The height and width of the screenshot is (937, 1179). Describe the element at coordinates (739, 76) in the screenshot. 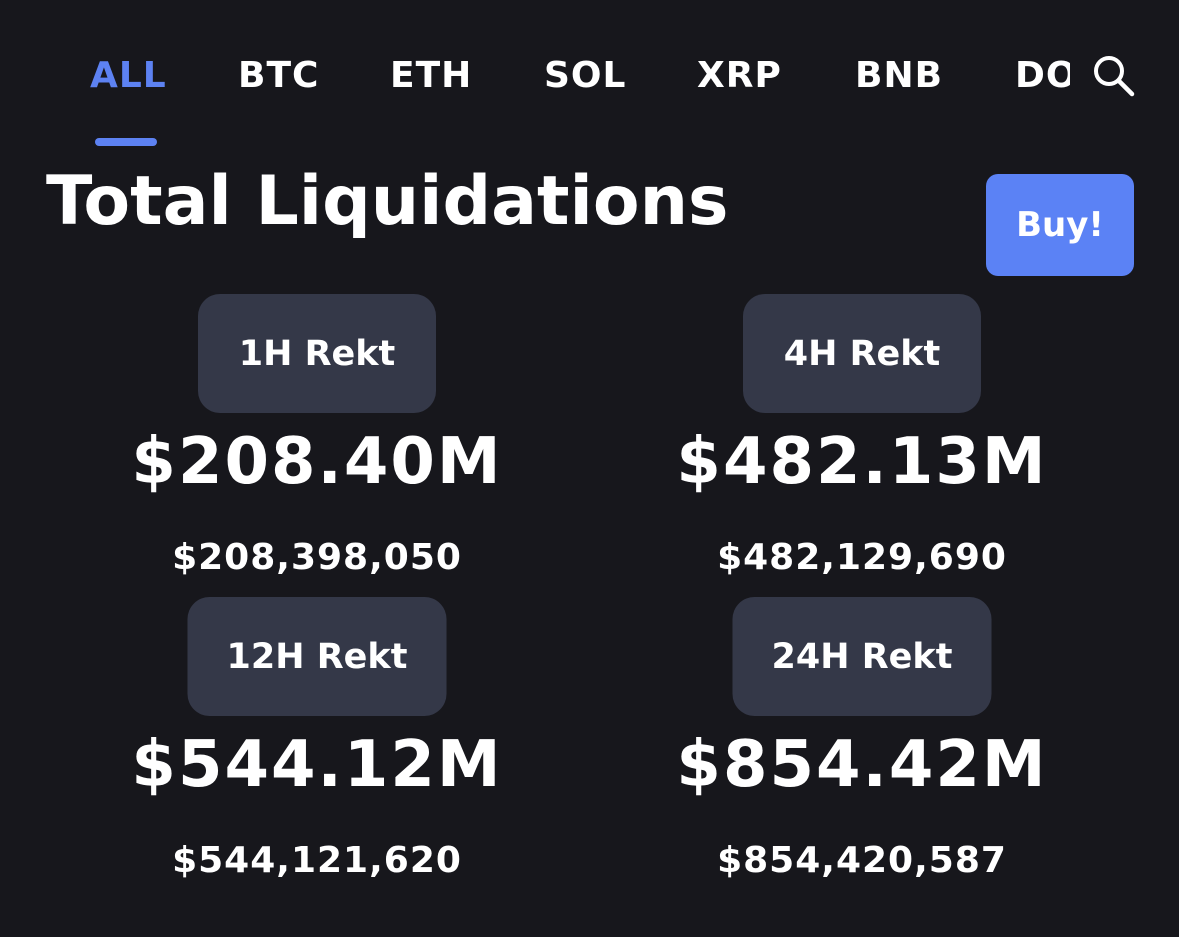

I see `tab-xrp: XRP` at that location.